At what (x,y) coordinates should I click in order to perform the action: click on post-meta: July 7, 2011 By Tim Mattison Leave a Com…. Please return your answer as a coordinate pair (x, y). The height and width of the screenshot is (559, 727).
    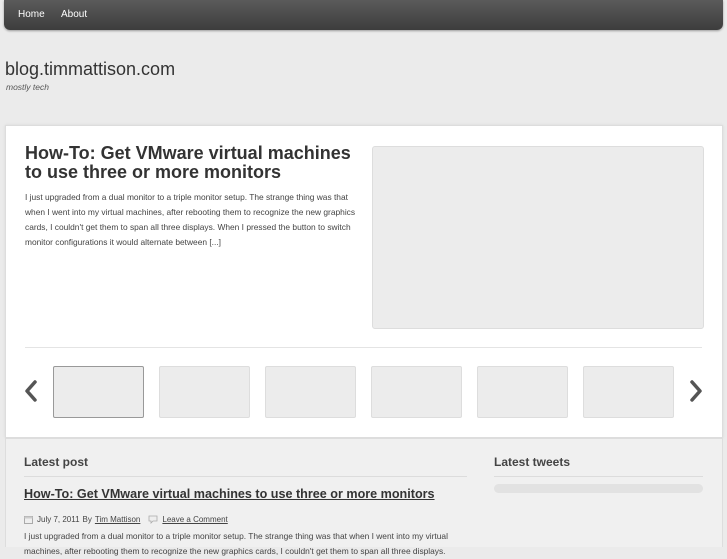
    Looking at the image, I should click on (126, 519).